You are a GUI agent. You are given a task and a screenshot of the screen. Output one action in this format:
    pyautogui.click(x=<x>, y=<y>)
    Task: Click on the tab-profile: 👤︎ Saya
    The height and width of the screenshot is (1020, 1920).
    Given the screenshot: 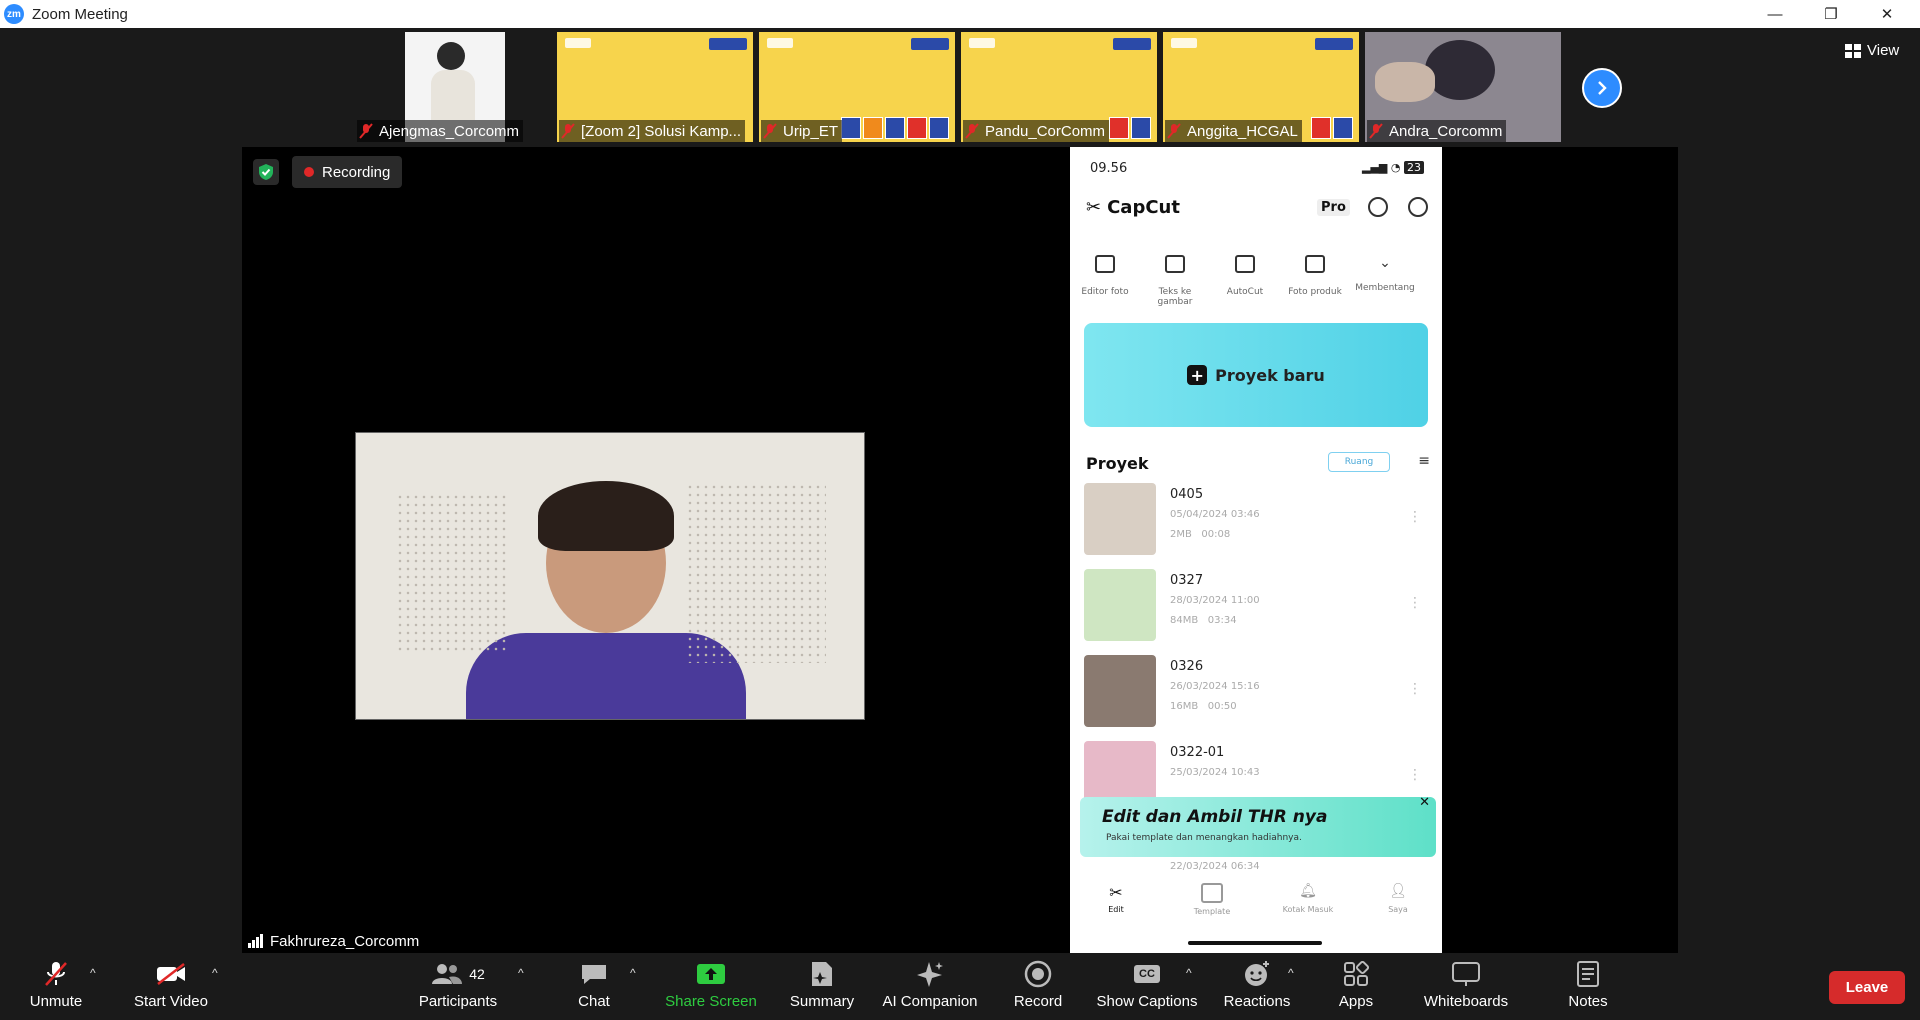 What is the action you would take?
    pyautogui.click(x=1398, y=898)
    